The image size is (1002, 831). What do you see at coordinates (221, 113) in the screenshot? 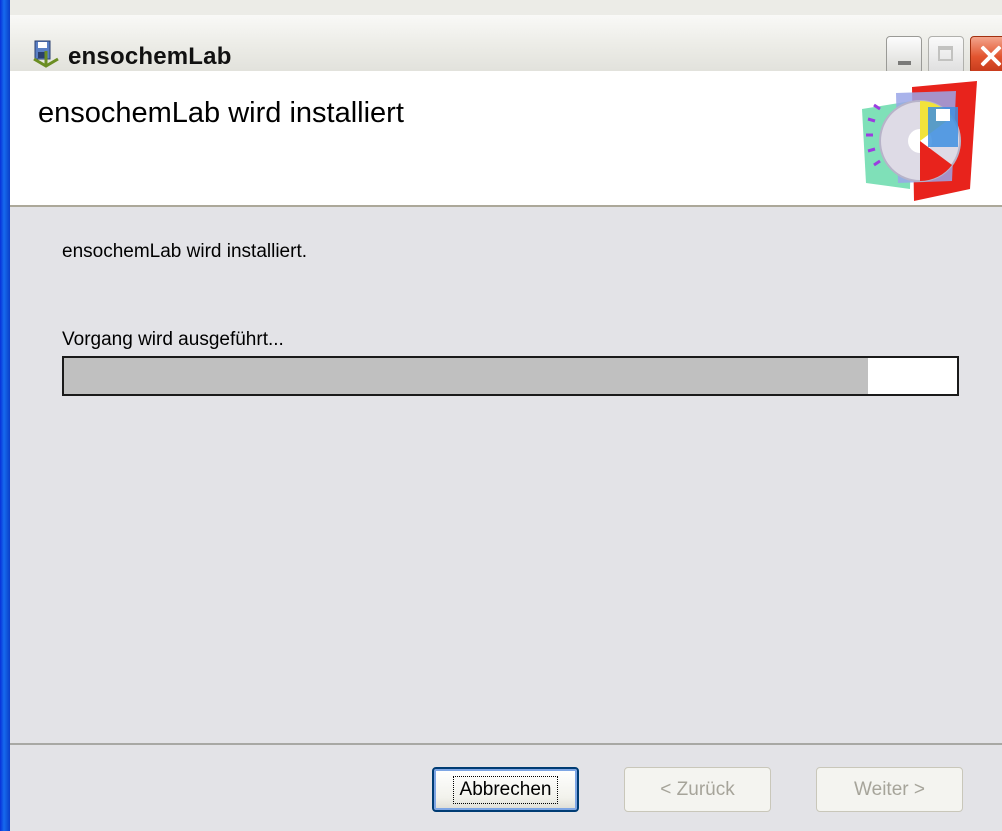
I see `banner-heading: ensochemLab wird installiert` at bounding box center [221, 113].